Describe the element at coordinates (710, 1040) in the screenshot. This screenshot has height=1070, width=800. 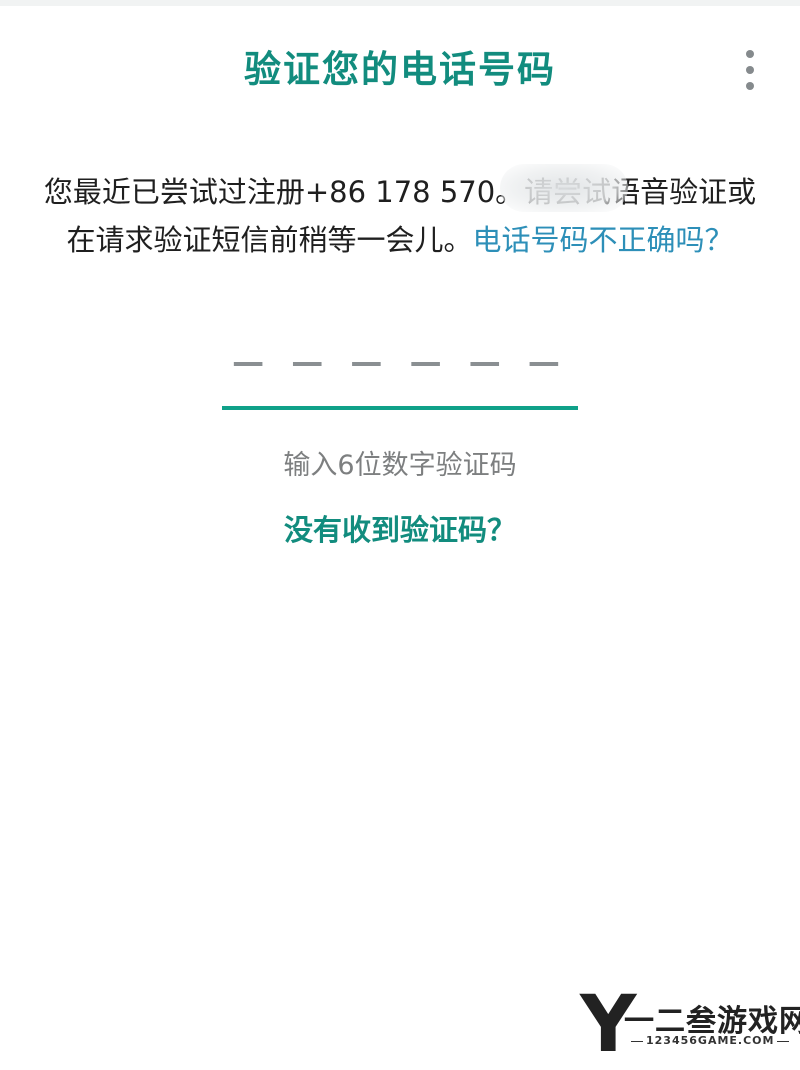
I see `watermark-subtitle: 123456GAME.COM` at that location.